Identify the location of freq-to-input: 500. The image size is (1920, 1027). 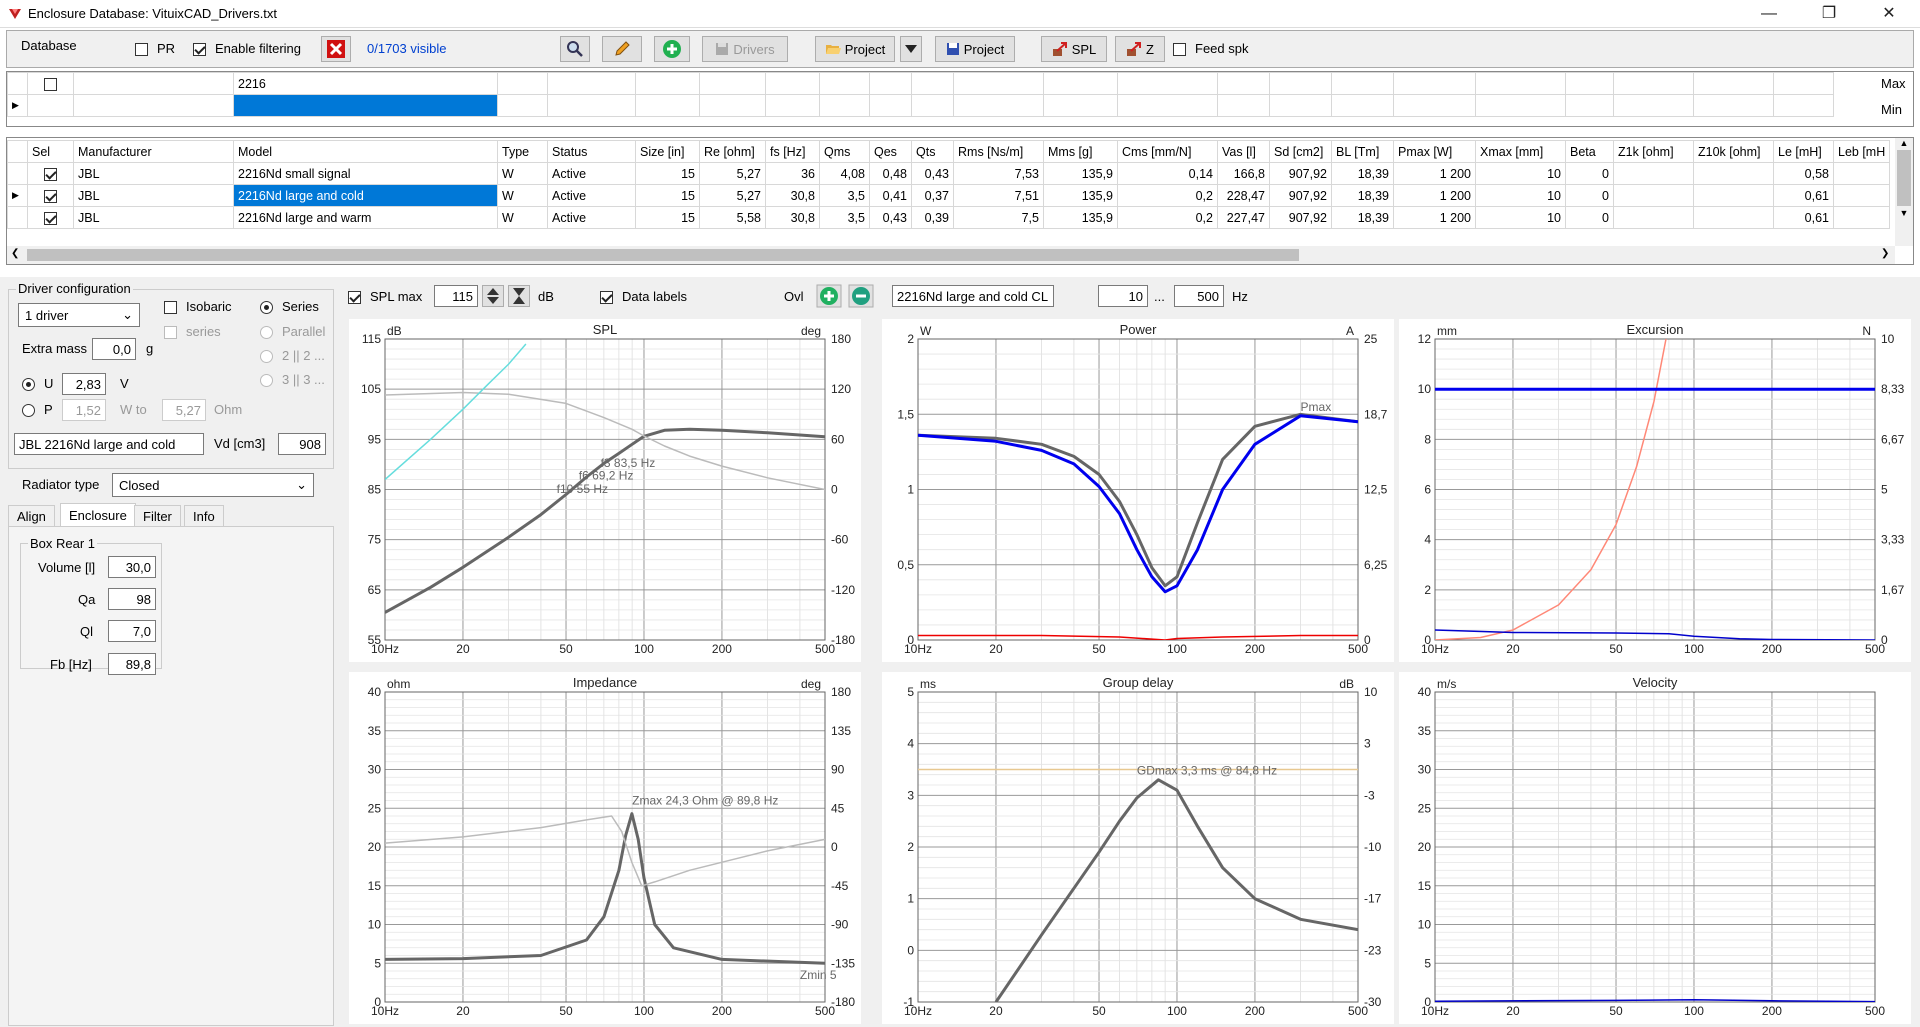
(1199, 296).